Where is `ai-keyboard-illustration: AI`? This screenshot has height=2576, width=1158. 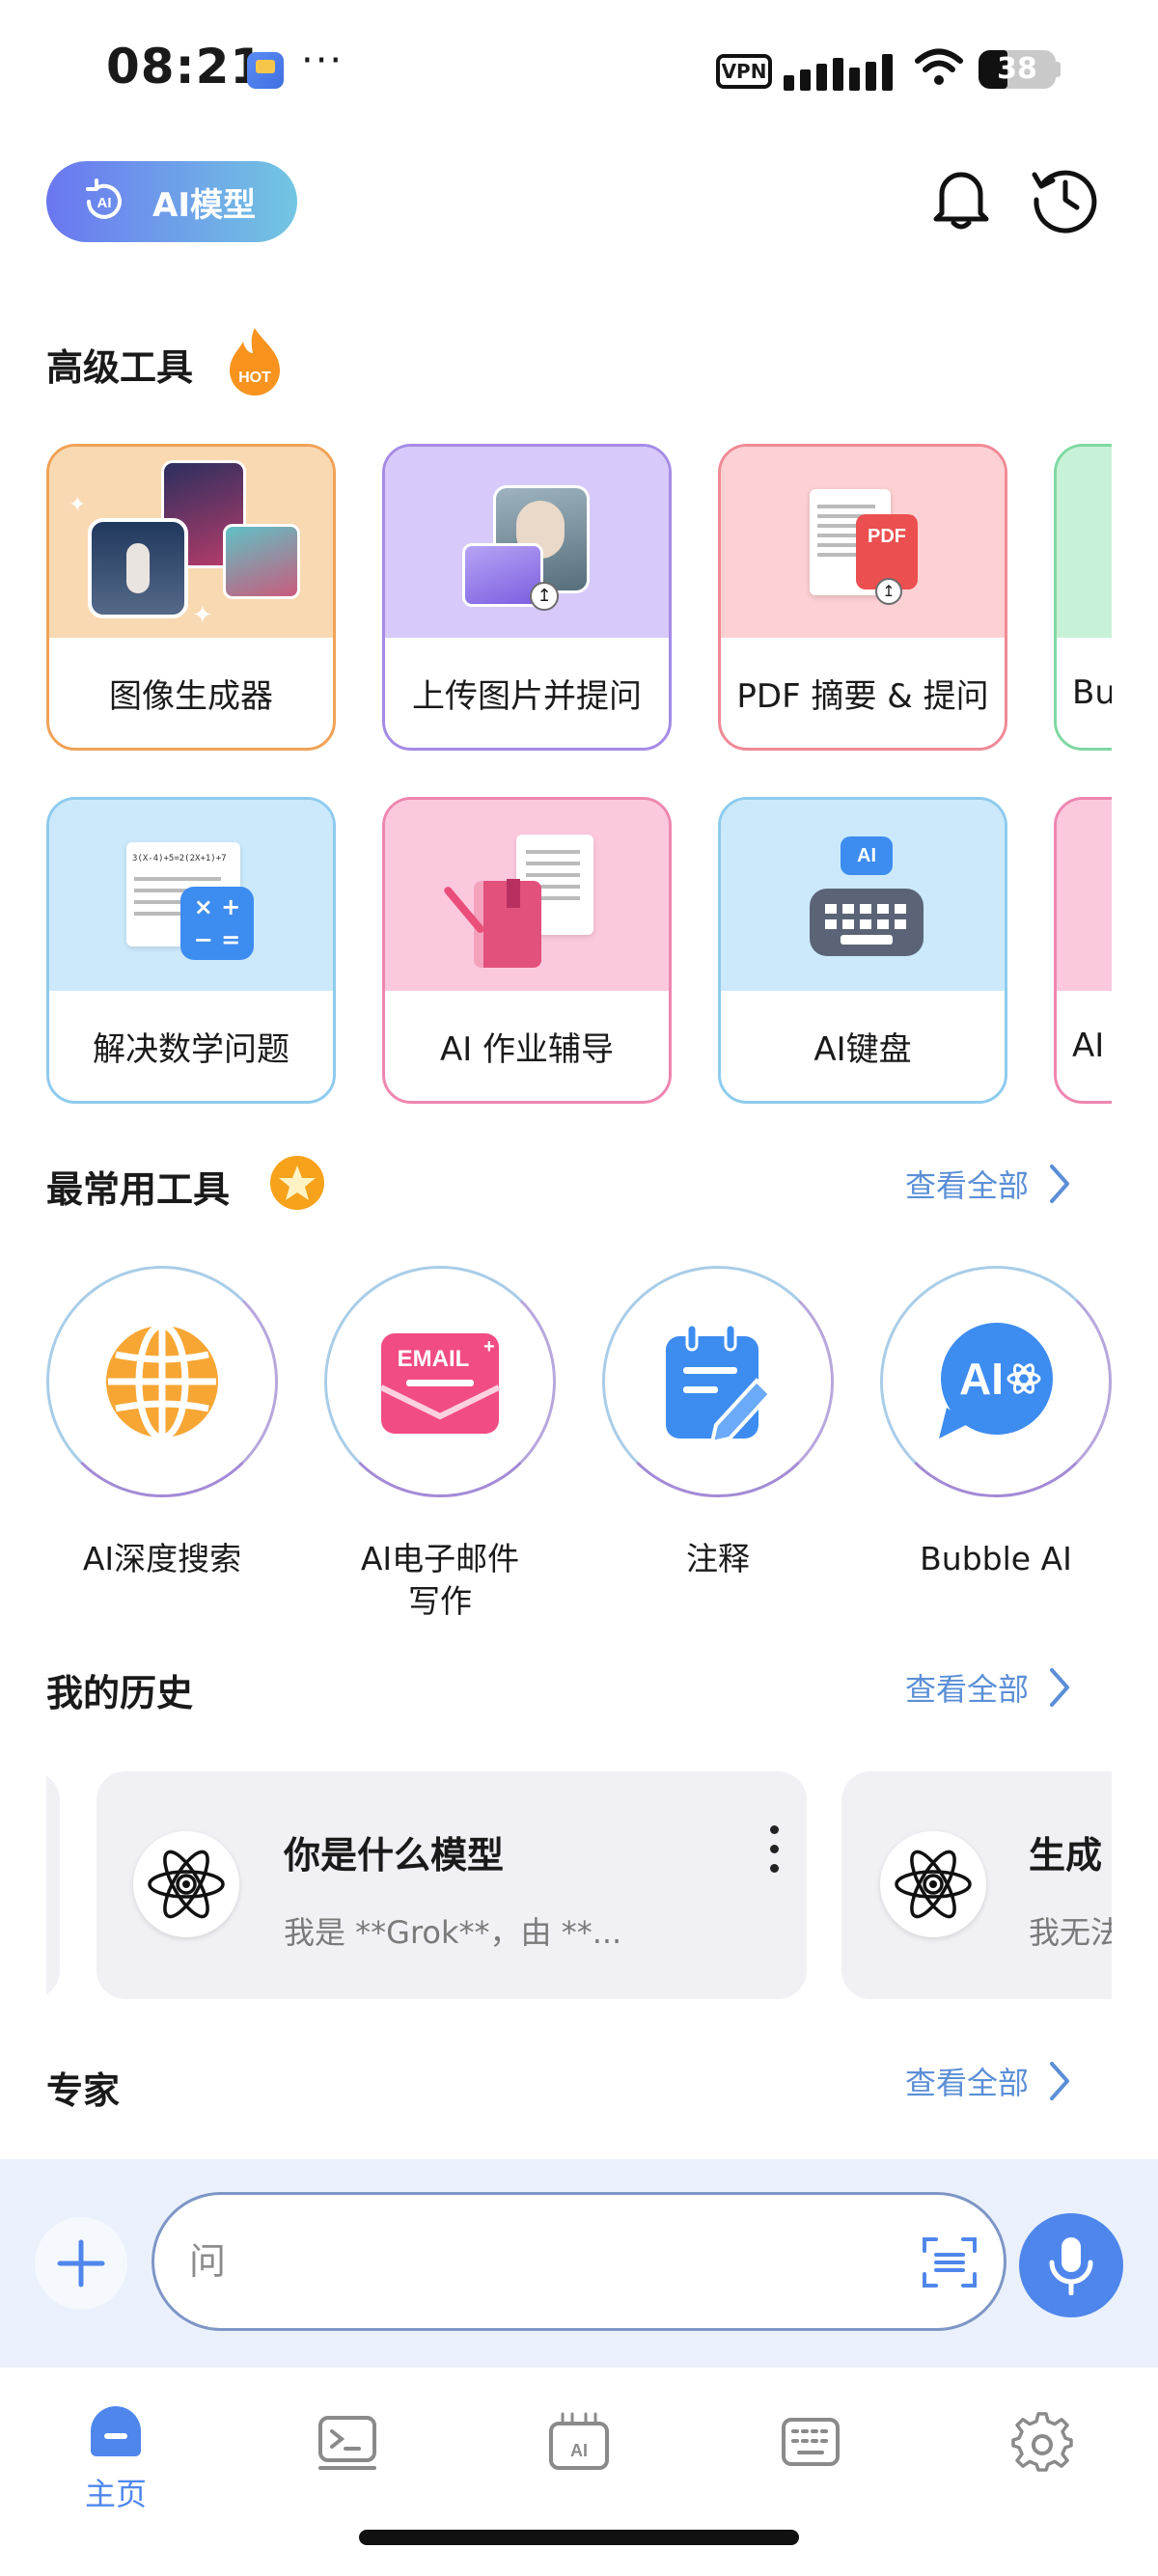 ai-keyboard-illustration: AI is located at coordinates (863, 895).